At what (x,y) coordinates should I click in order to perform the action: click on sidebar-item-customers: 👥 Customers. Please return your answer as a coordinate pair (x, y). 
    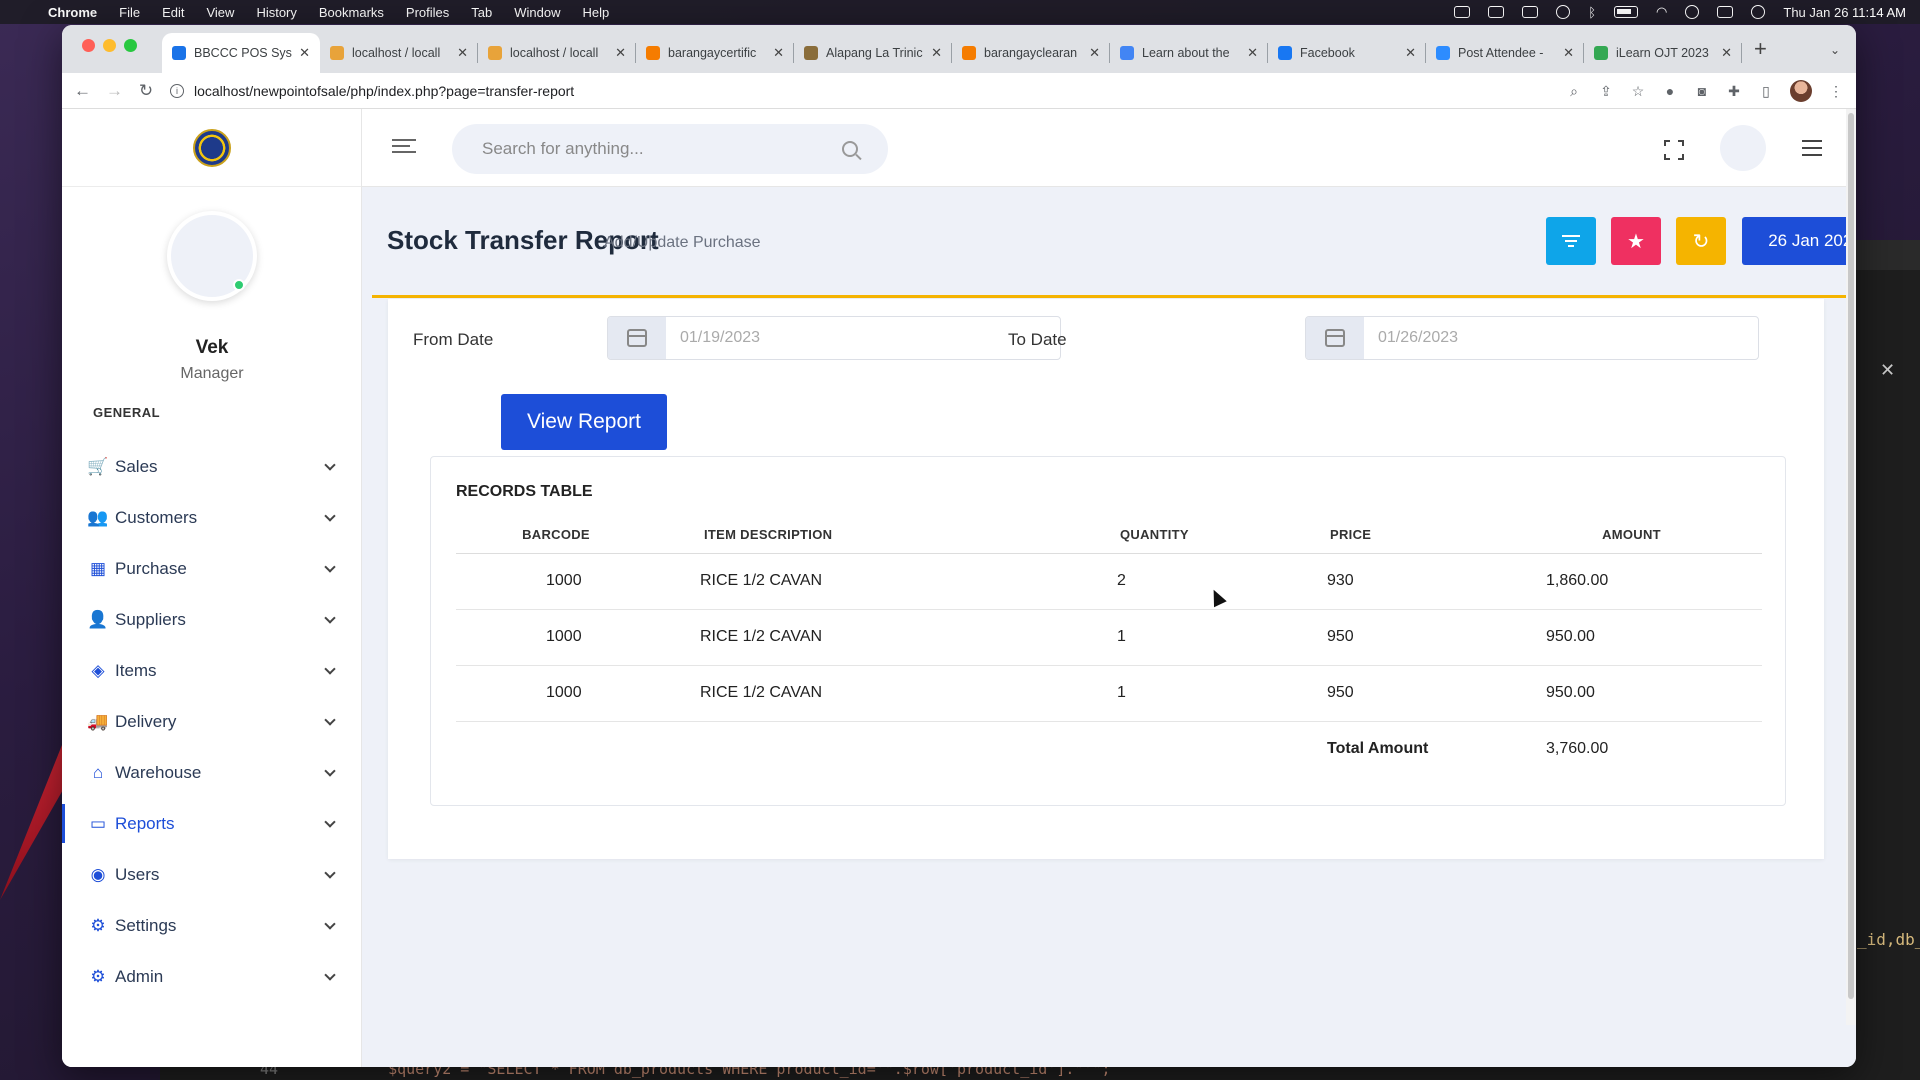
    Looking at the image, I should click on (212, 517).